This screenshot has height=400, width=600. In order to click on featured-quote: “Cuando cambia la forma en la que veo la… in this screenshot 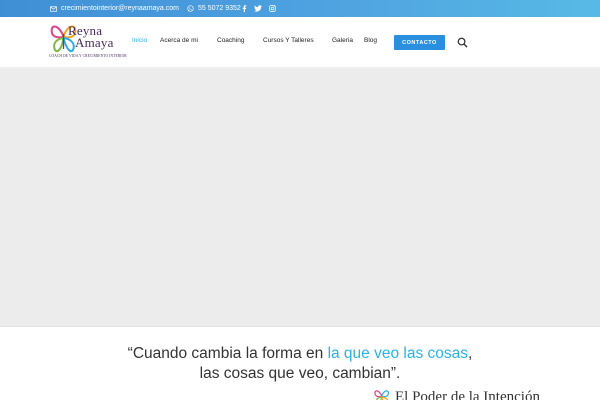, I will do `click(300, 364)`.